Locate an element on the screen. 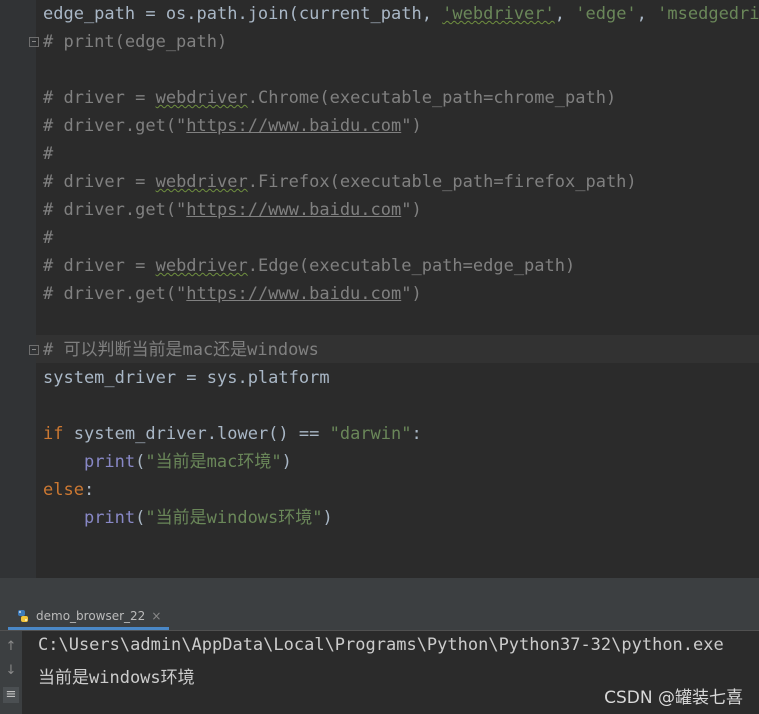 The width and height of the screenshot is (759, 714). code-token: .Edge(executable_path=edge_path) is located at coordinates (411, 266).